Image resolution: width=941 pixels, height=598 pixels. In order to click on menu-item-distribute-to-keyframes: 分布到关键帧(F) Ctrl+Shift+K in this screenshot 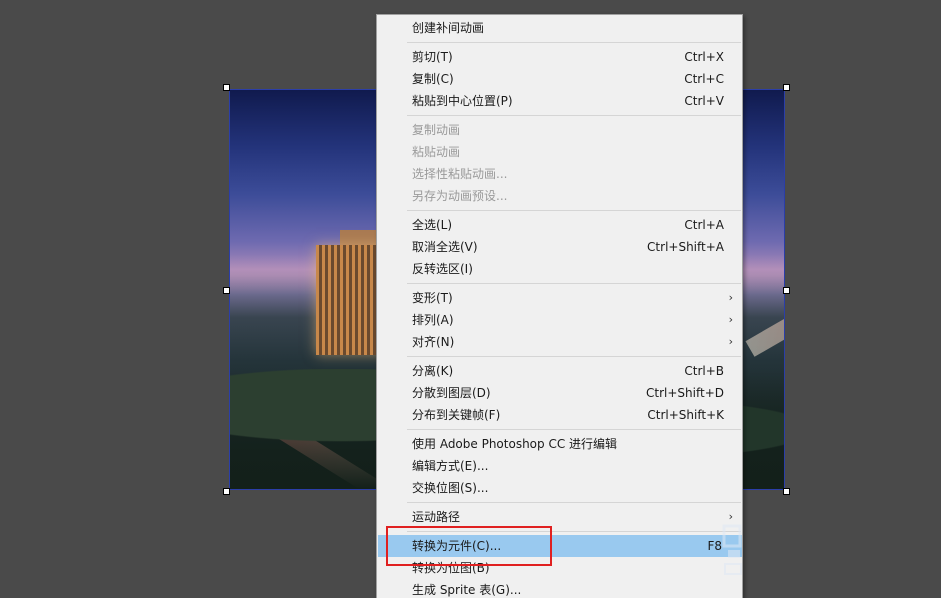, I will do `click(560, 415)`.